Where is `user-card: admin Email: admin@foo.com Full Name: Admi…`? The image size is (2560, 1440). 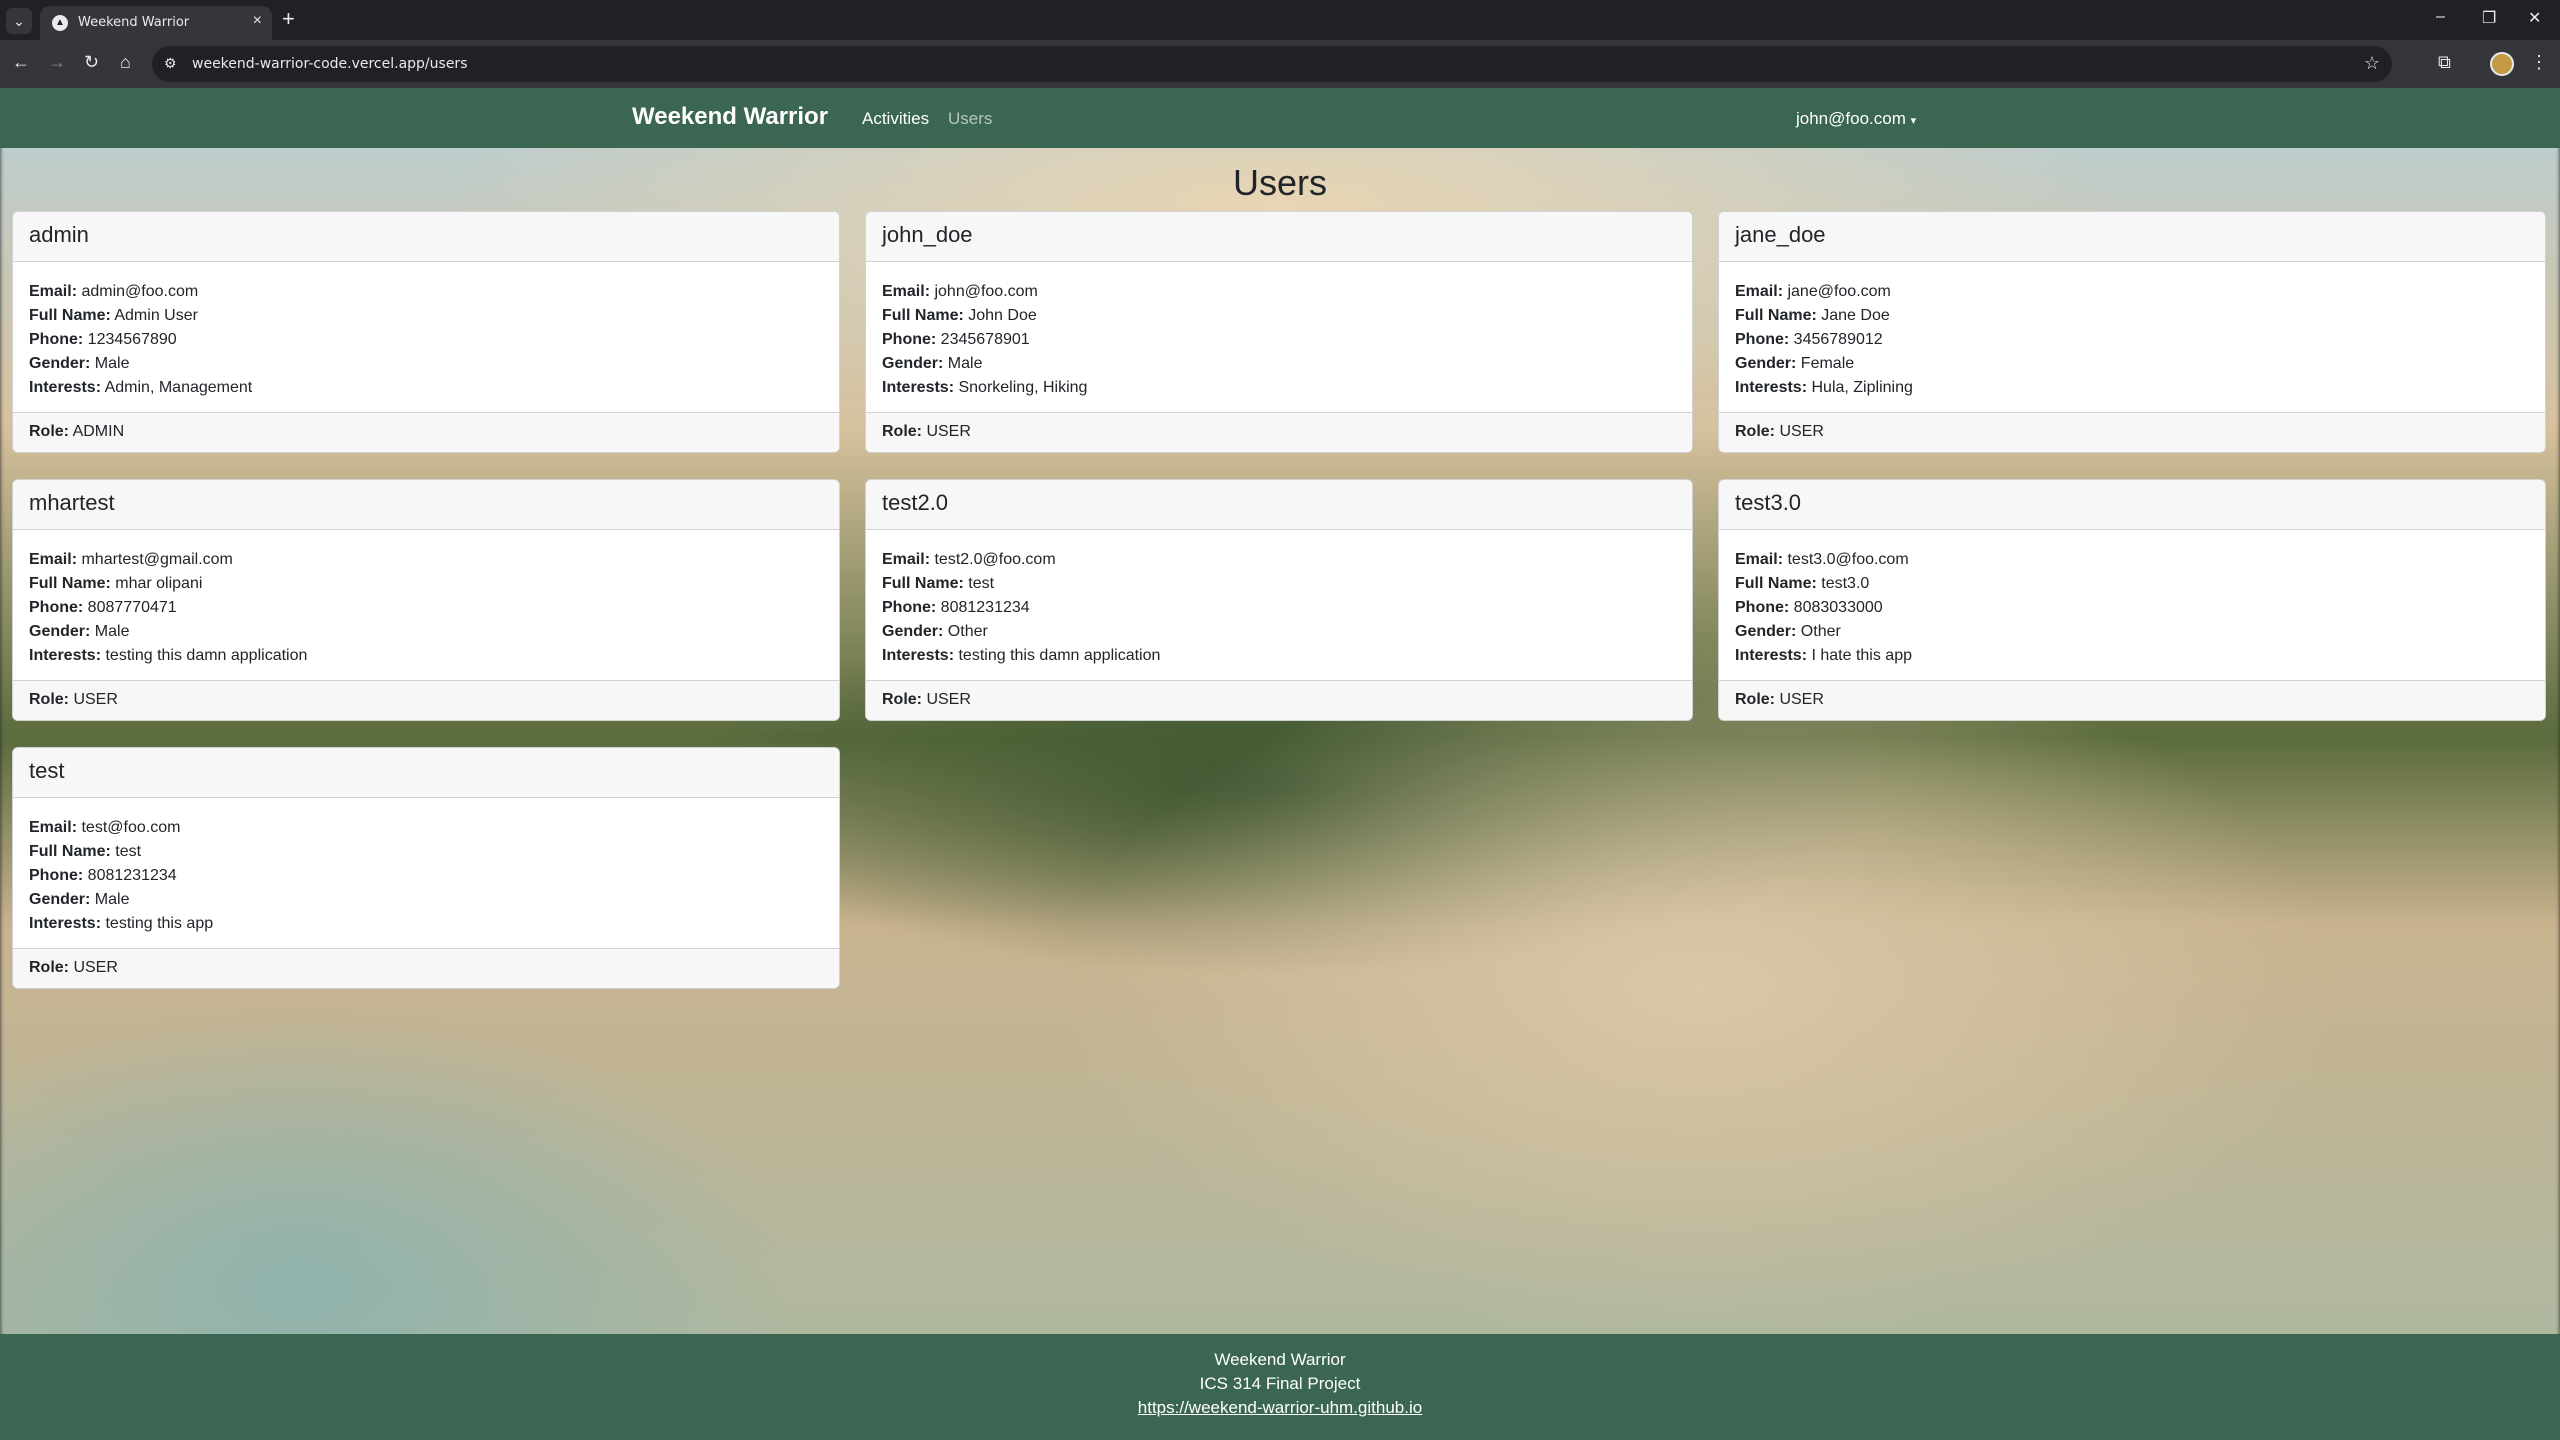 user-card: admin Email: admin@foo.com Full Name: Admi… is located at coordinates (426, 332).